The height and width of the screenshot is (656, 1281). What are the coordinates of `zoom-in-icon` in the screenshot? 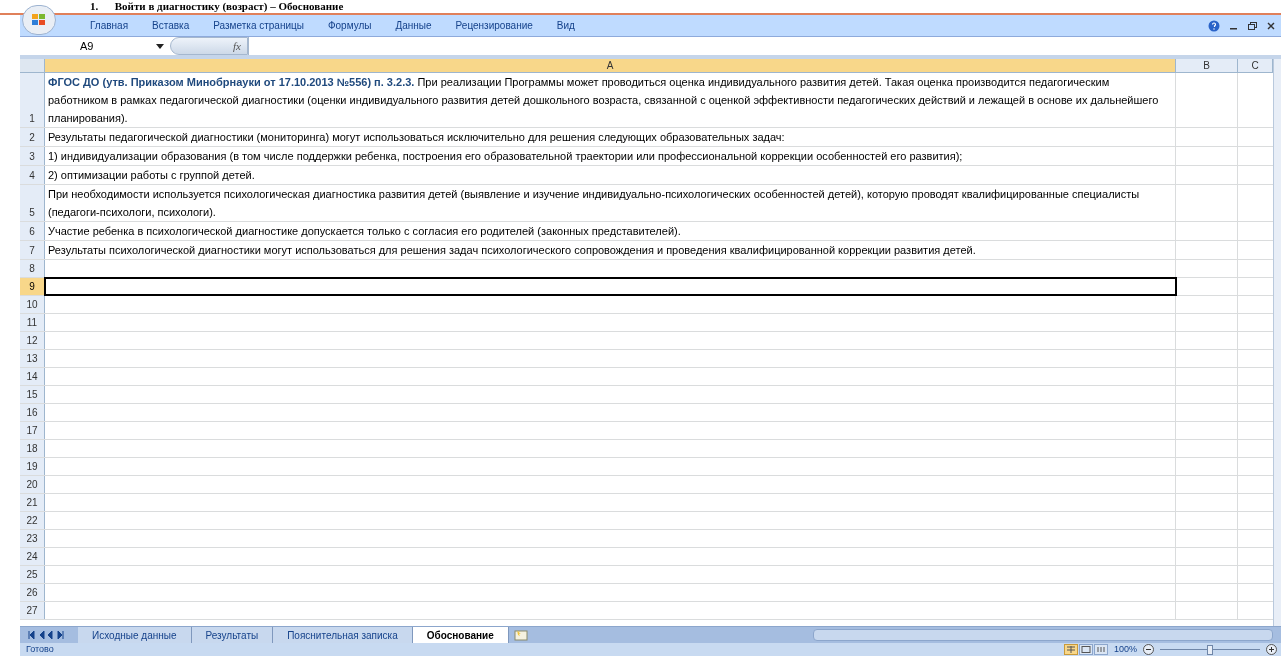 It's located at (1271, 649).